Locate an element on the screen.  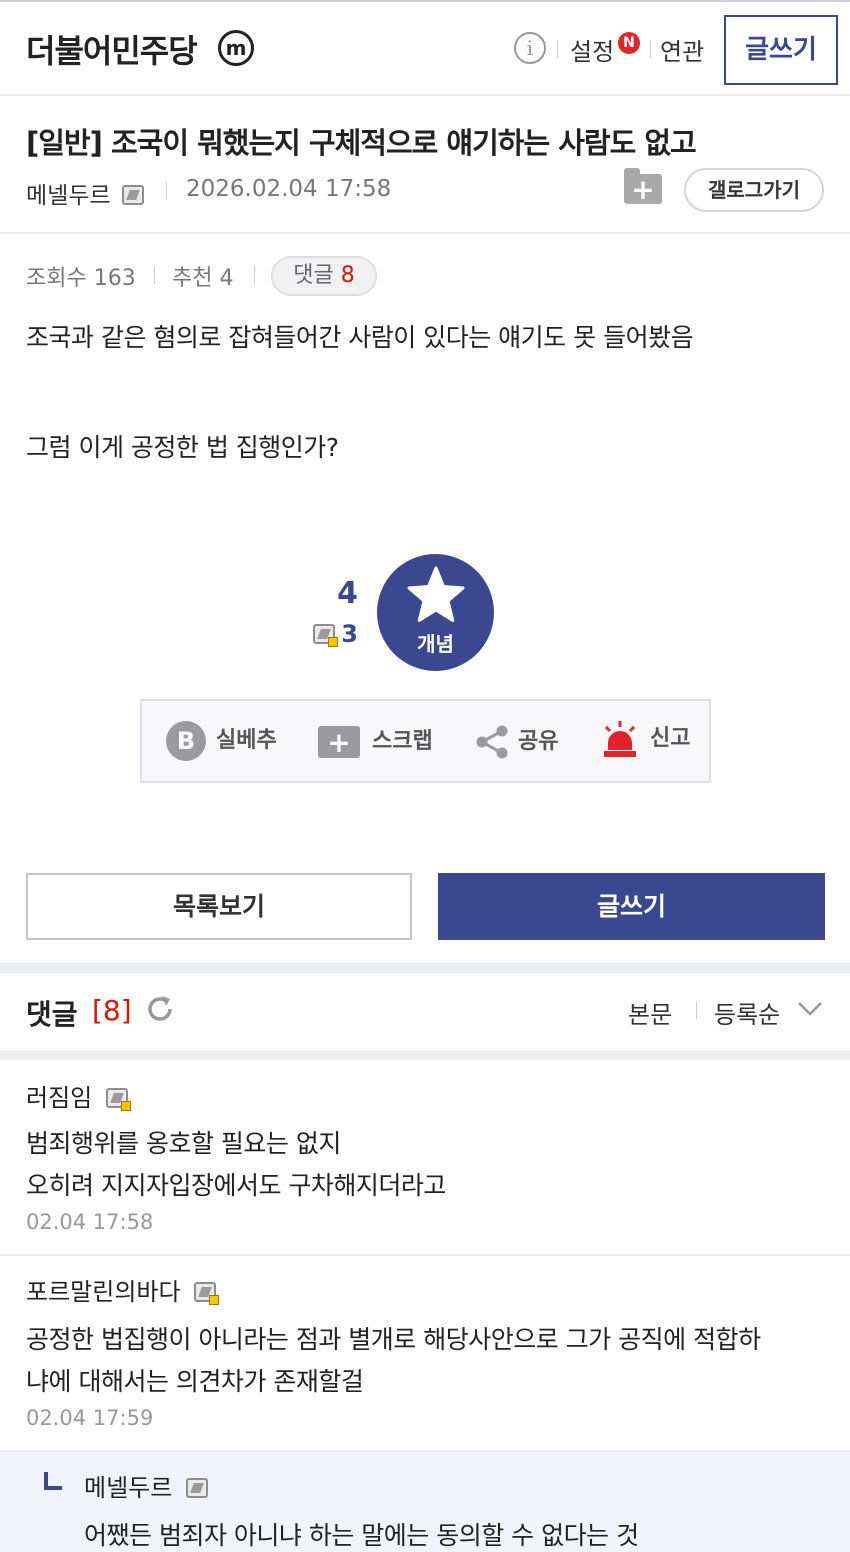
post-author: 메넬두르 is located at coordinates (85, 193).